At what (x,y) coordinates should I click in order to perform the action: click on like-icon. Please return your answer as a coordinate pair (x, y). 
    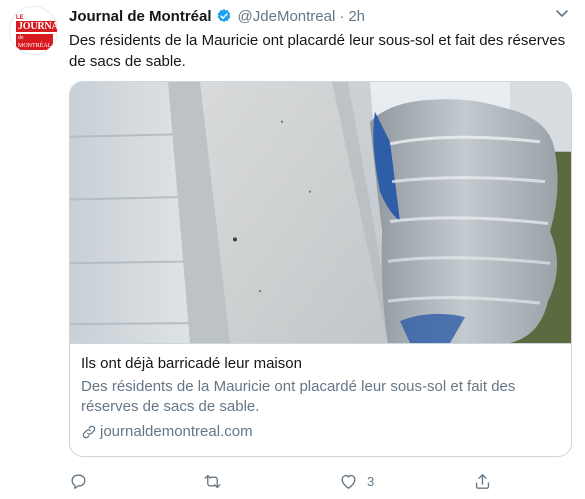
    Looking at the image, I should click on (348, 481).